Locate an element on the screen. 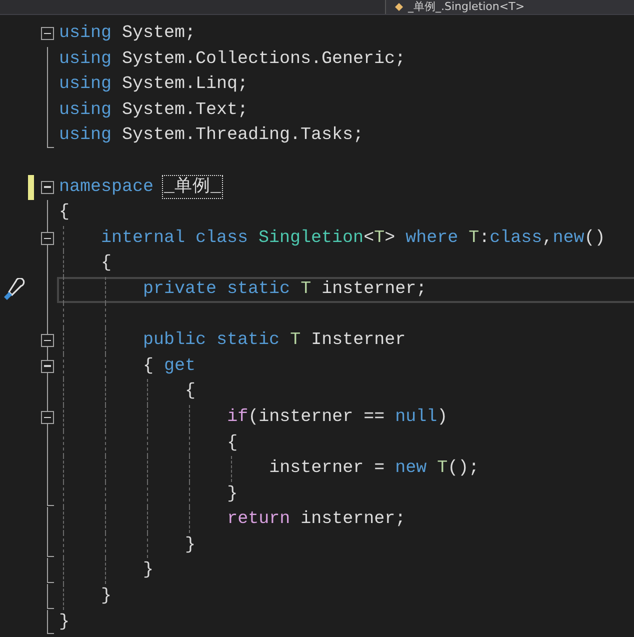  code-line: using System.Text; is located at coordinates (153, 111).